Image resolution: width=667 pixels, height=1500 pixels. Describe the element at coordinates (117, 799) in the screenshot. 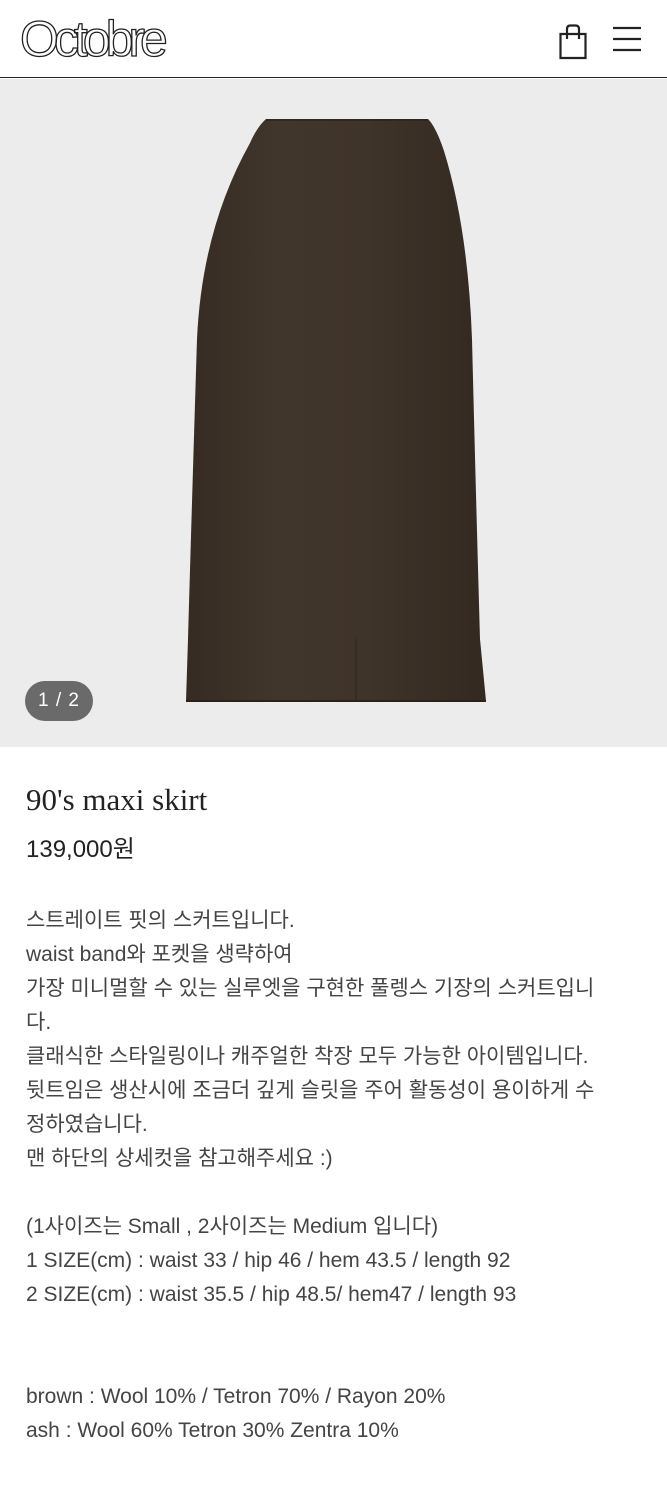

I see `product-title: 90's maxi skirt` at that location.